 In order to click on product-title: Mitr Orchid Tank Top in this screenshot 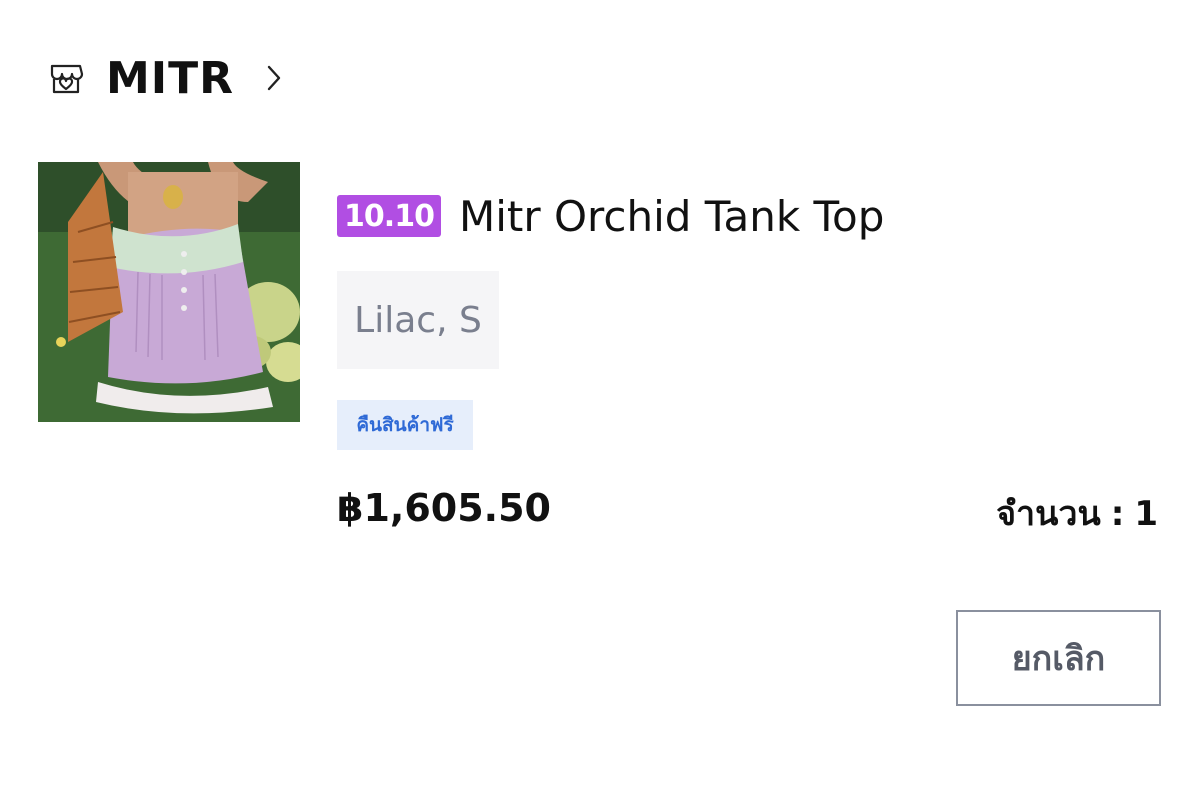, I will do `click(672, 216)`.